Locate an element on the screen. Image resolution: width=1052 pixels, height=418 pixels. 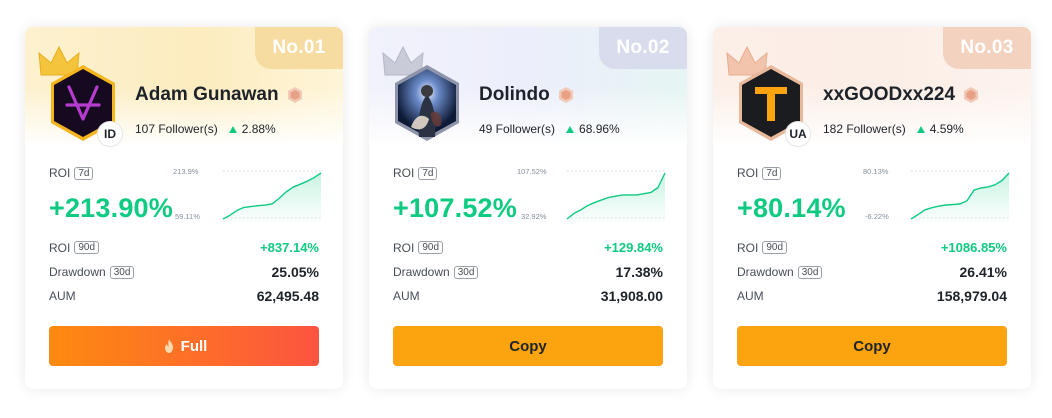
follower-count: 107 Follower(s) is located at coordinates (176, 129).